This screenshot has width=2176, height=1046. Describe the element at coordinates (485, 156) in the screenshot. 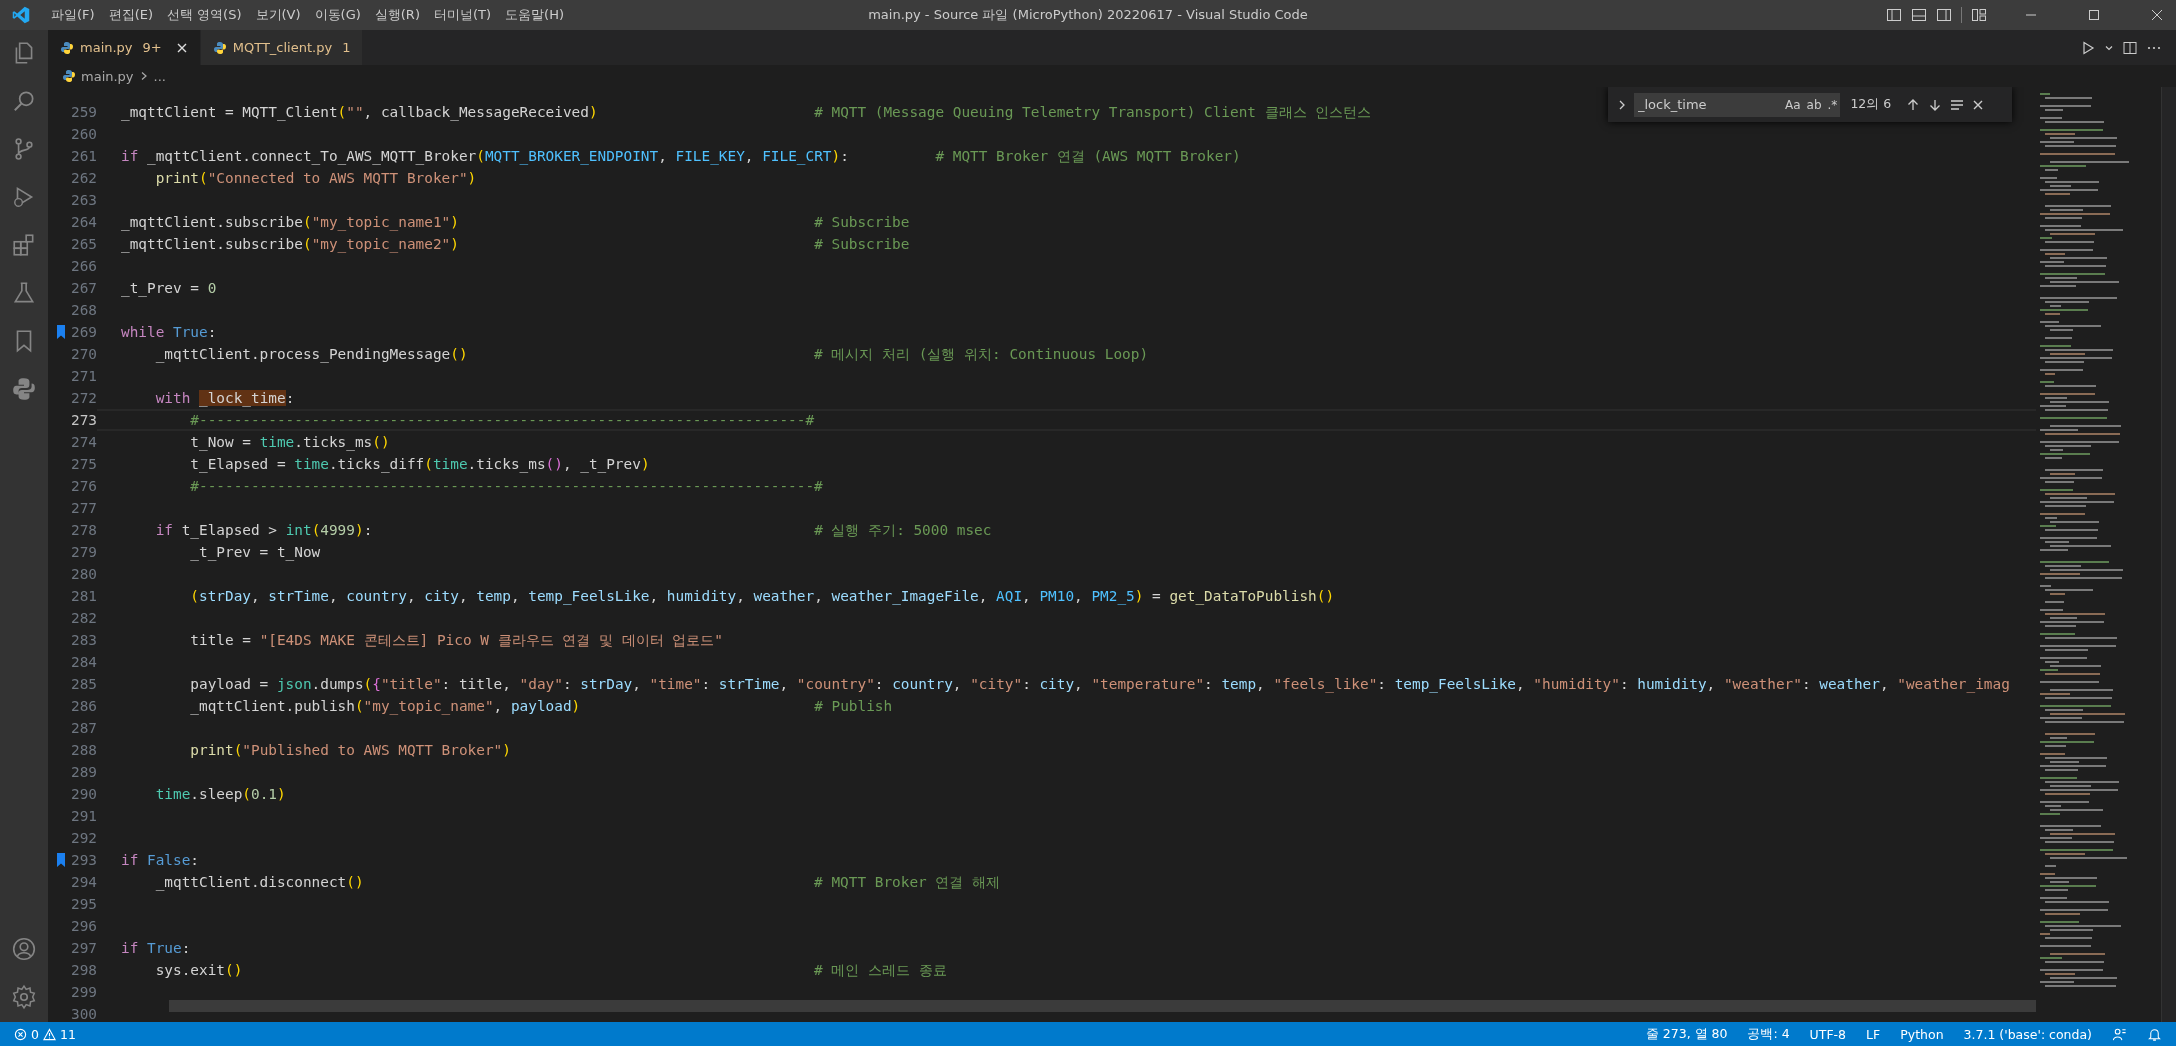

I see `code-line: if _mqttClient.connect_To_AWS_MQTT_Broker(MQTT_BROKER_ENDPOINT, FILE_KEY, FILE_CRT):` at that location.